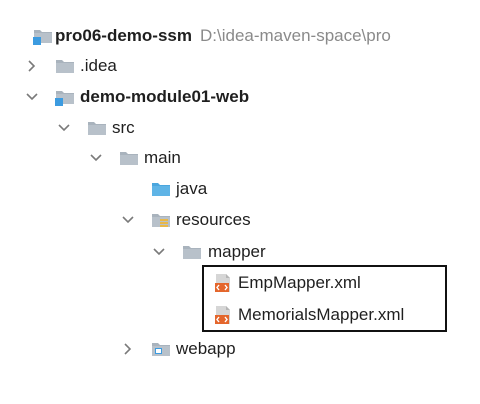 The width and height of the screenshot is (480, 404). What do you see at coordinates (240, 128) in the screenshot?
I see `tree-node-src: src` at bounding box center [240, 128].